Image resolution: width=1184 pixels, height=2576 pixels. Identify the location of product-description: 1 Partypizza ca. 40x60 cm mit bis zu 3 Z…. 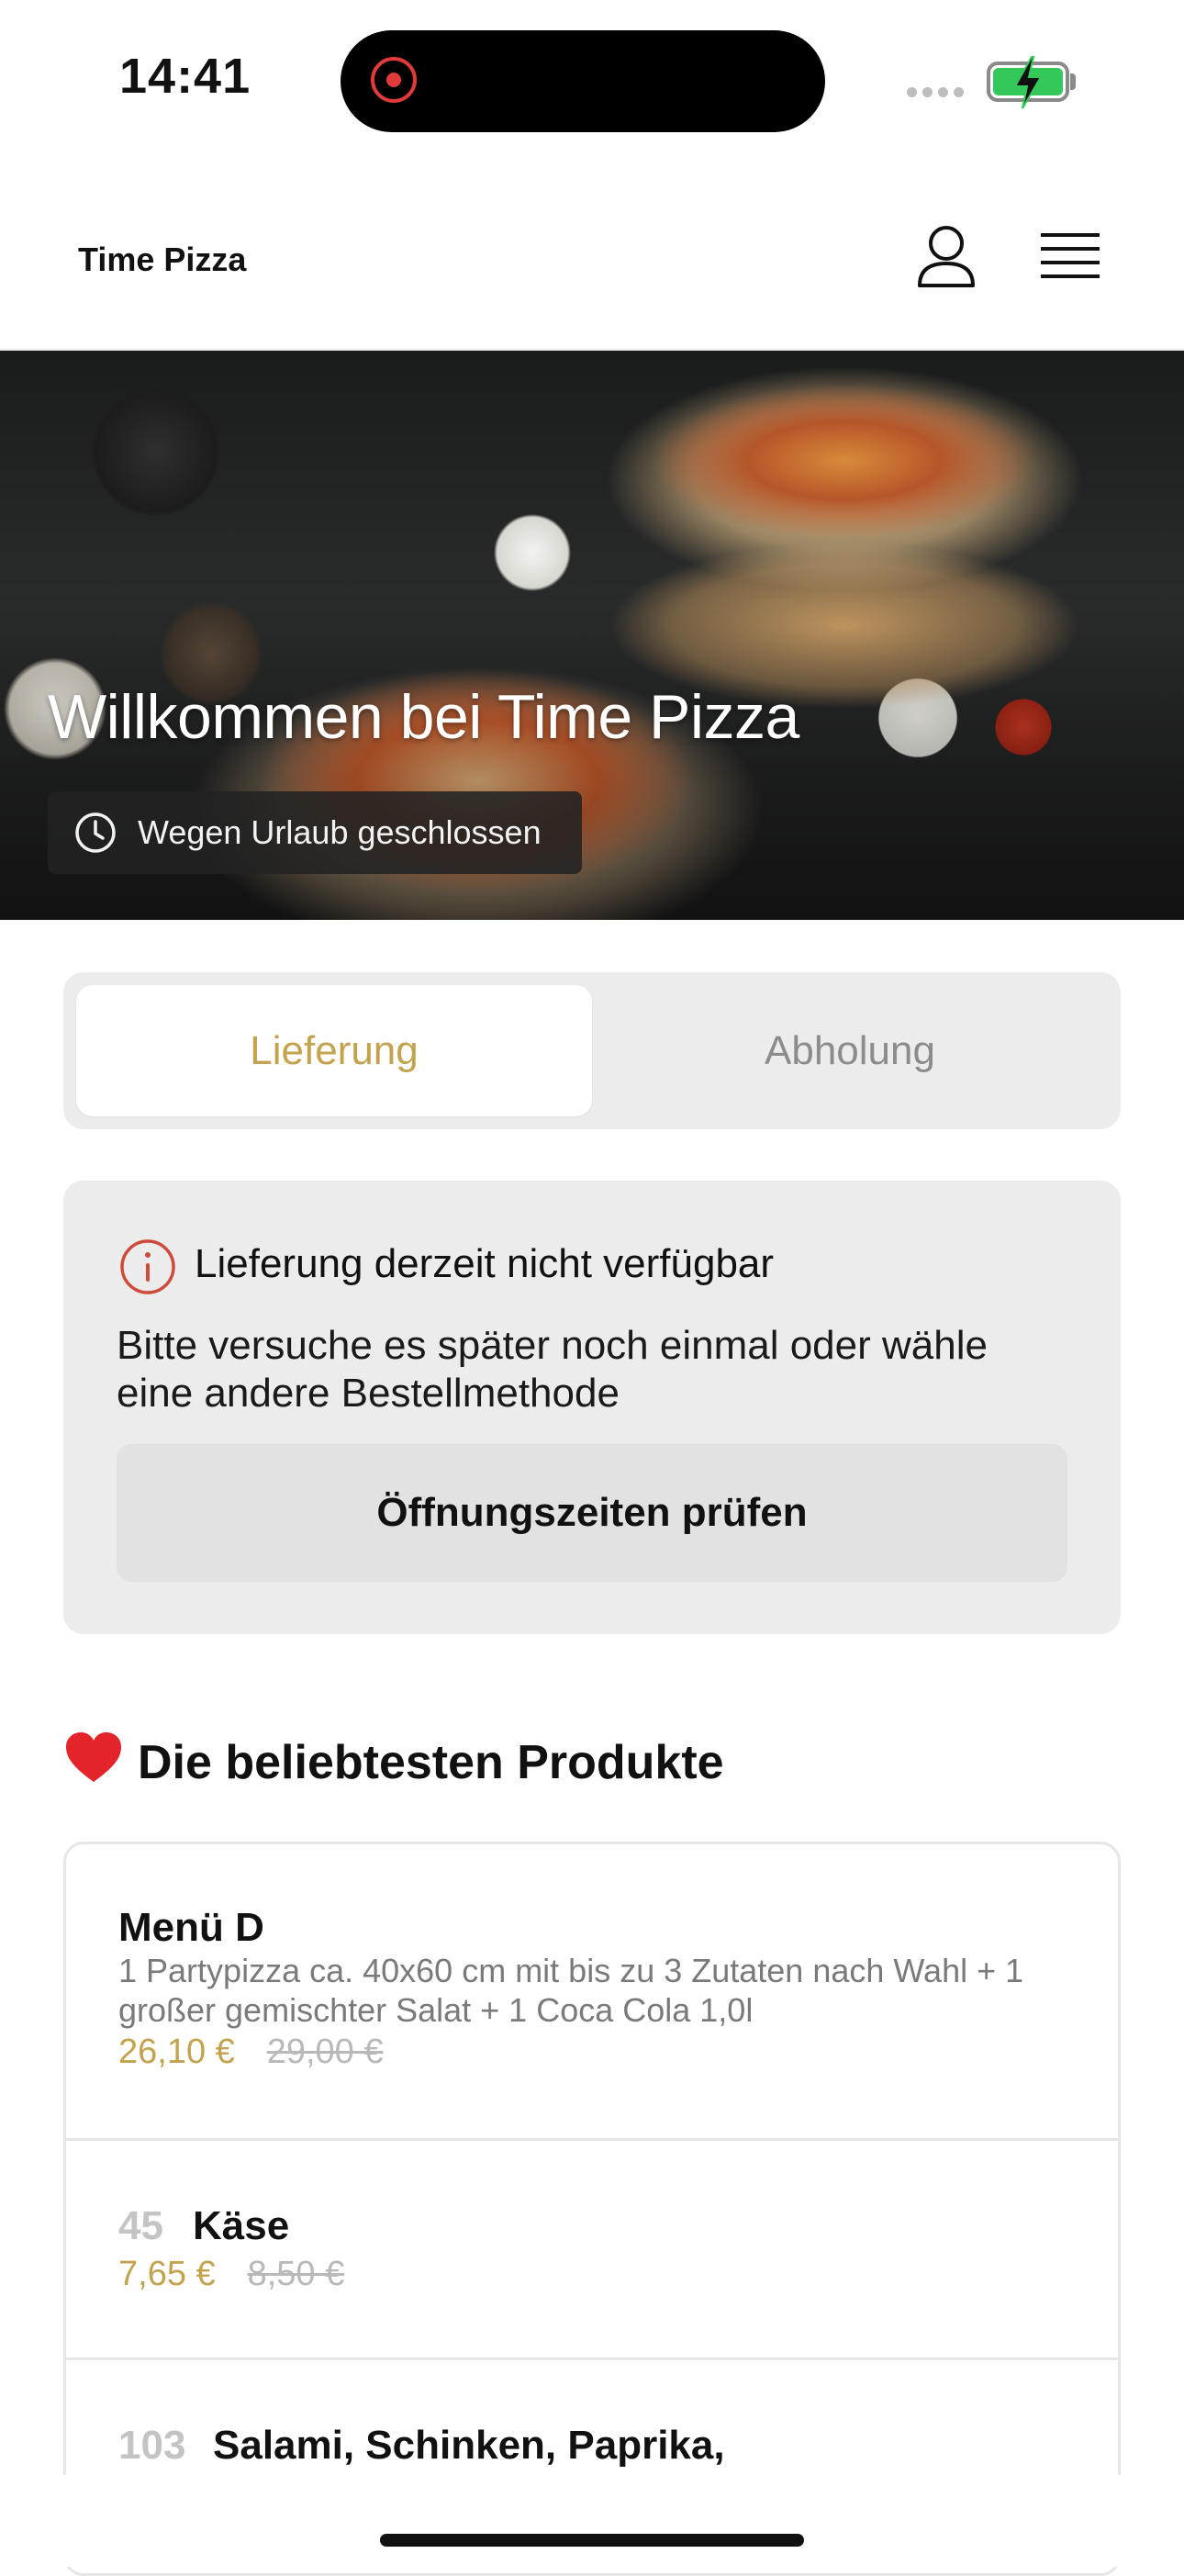
(571, 1990).